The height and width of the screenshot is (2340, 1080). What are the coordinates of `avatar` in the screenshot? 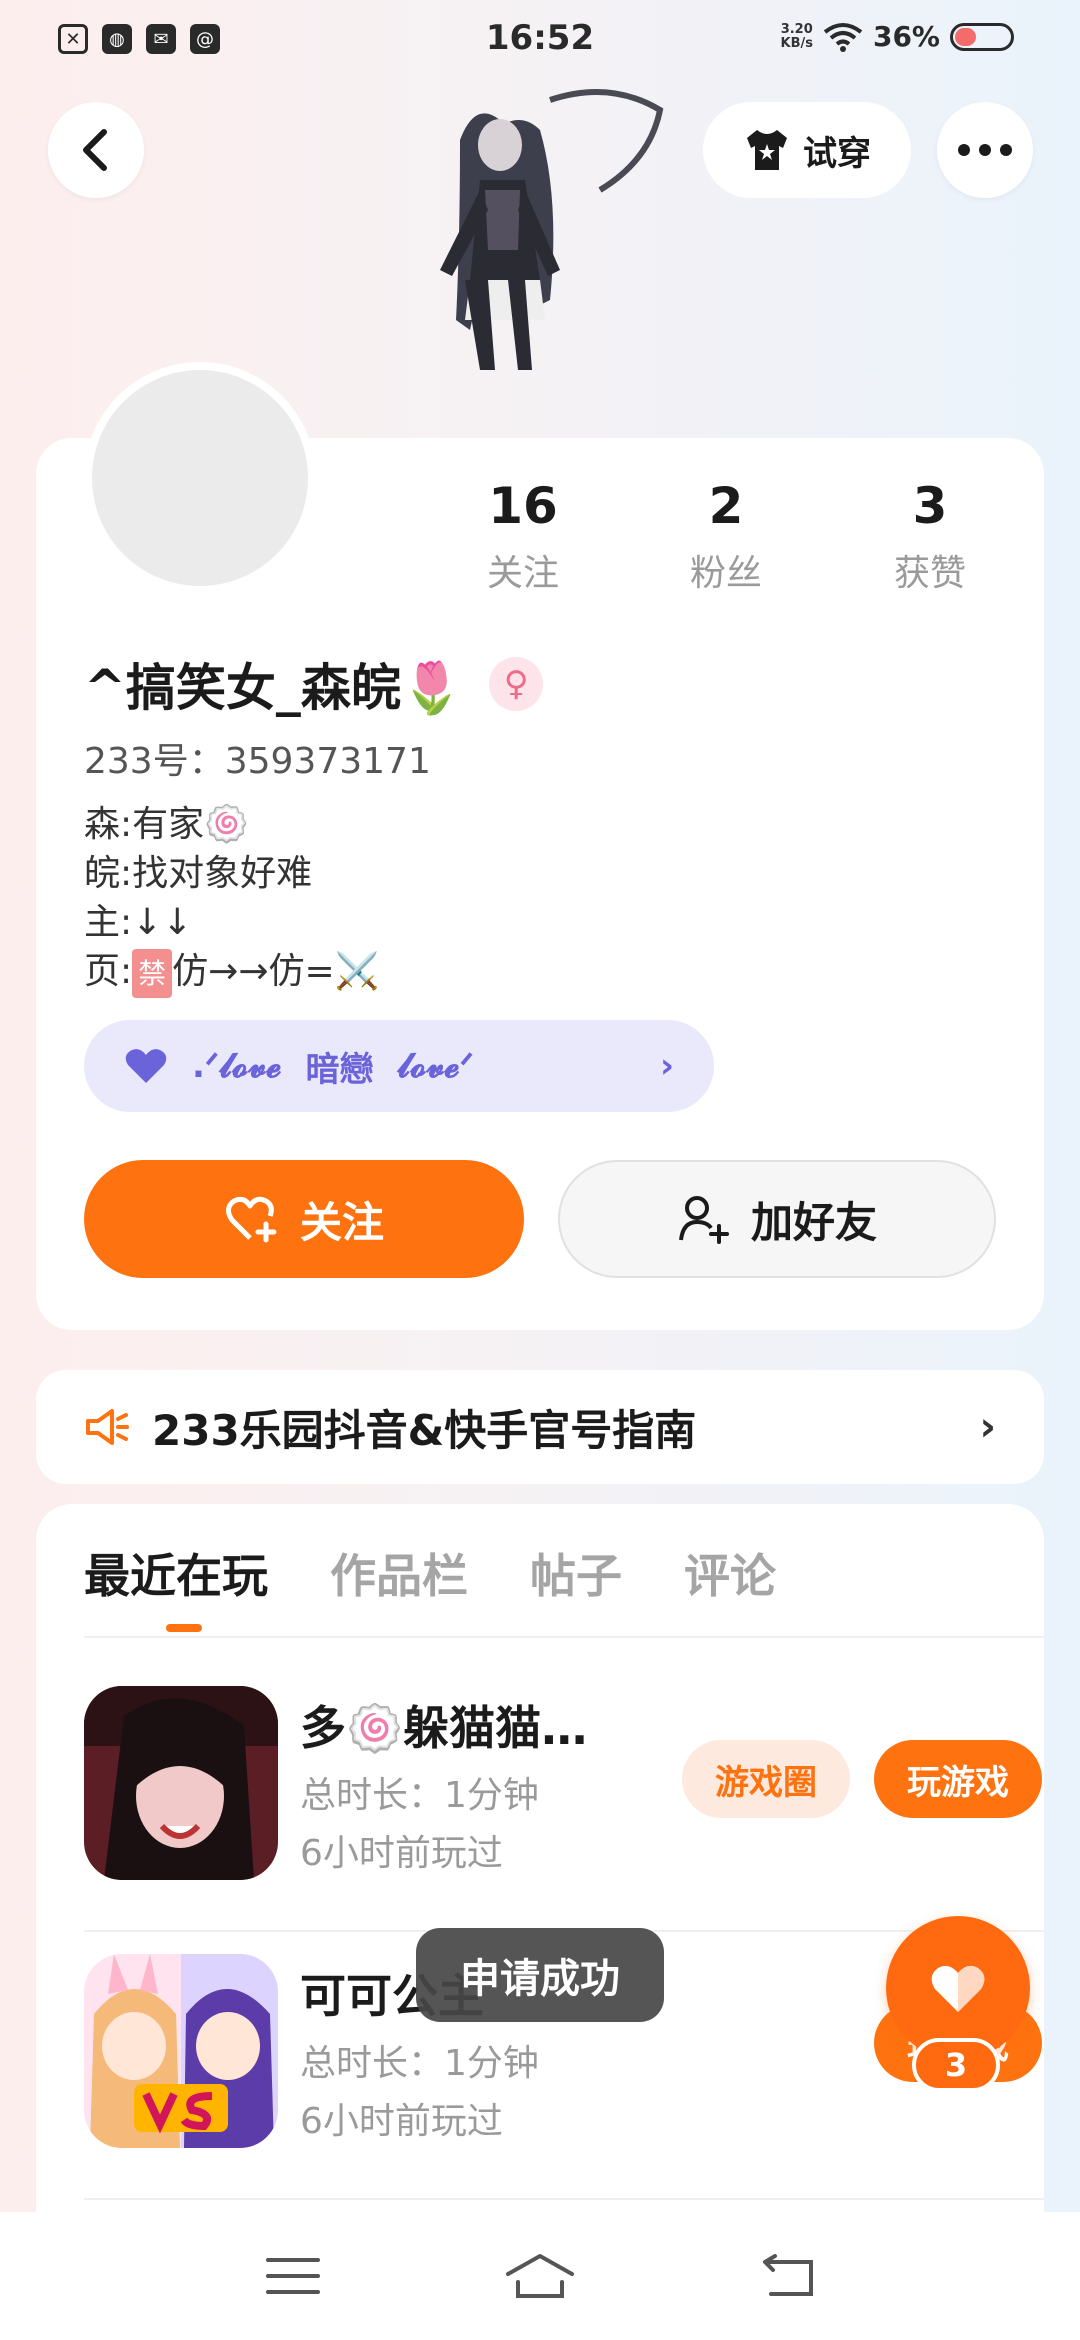 It's located at (200, 478).